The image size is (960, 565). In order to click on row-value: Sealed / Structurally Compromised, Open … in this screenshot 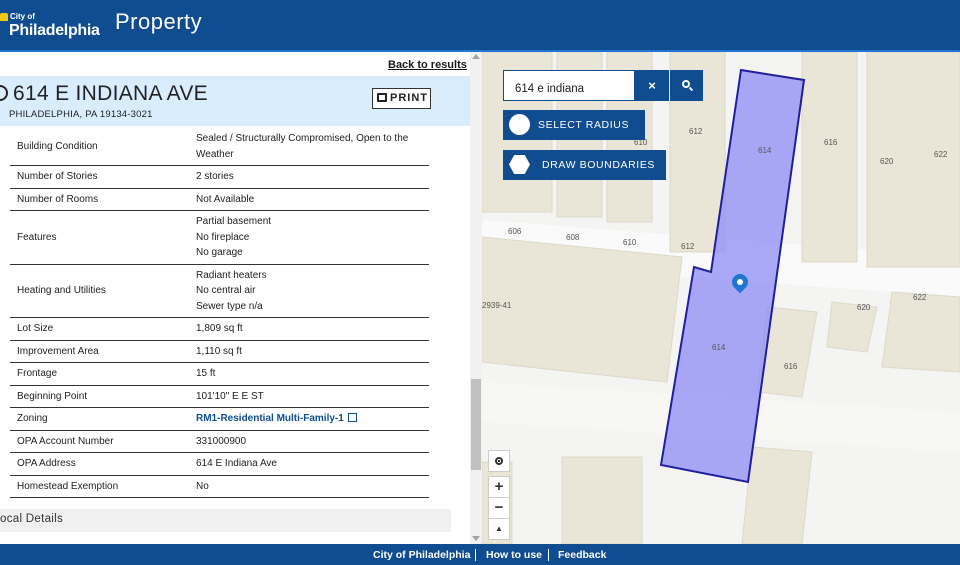, I will do `click(309, 147)`.